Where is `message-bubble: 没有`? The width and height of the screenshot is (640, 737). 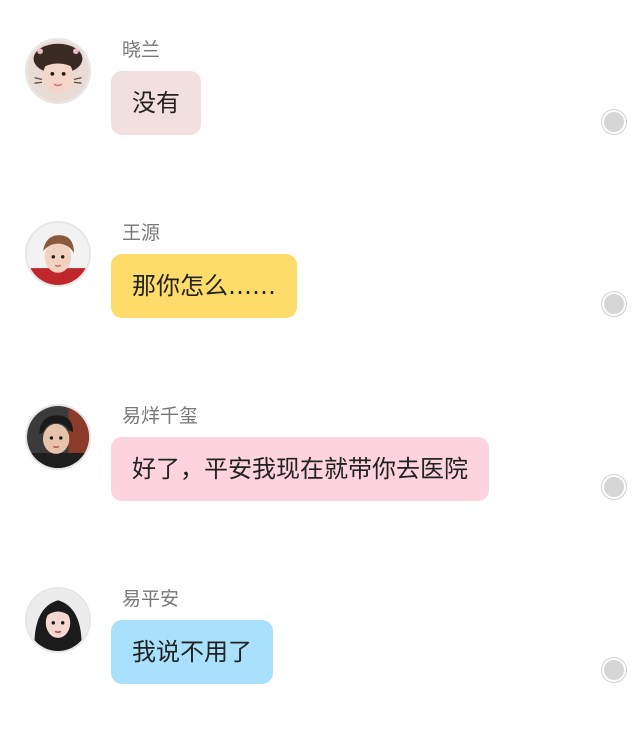
message-bubble: 没有 is located at coordinates (156, 103).